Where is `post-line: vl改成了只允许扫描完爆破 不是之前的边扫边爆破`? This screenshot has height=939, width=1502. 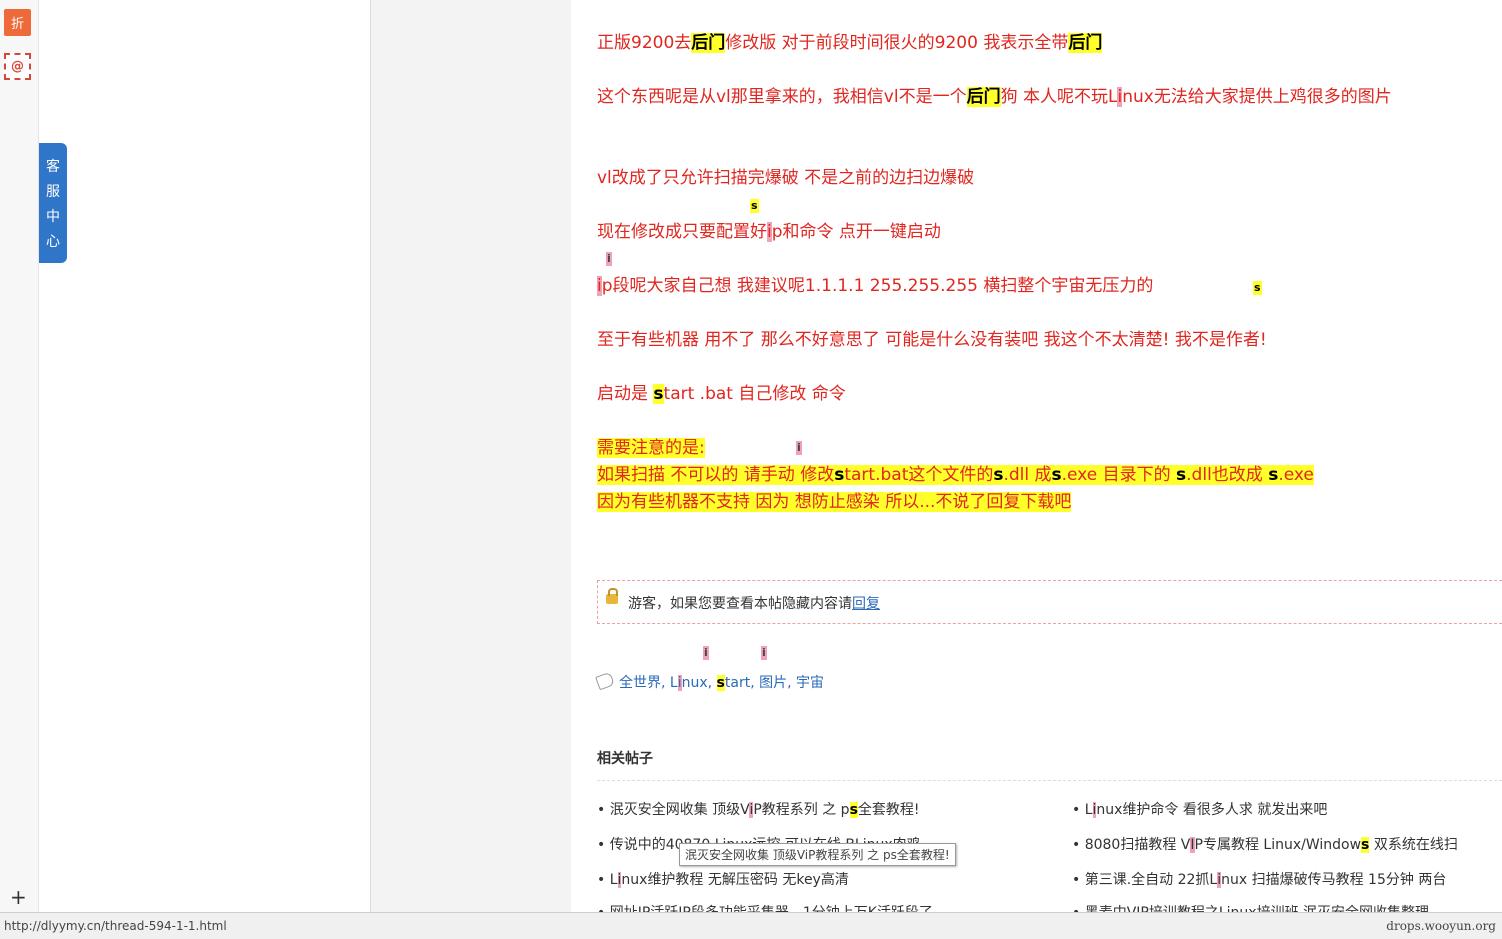
post-line: vl改成了只允许扫描完爆破 不是之前的边扫边爆破 is located at coordinates (786, 178).